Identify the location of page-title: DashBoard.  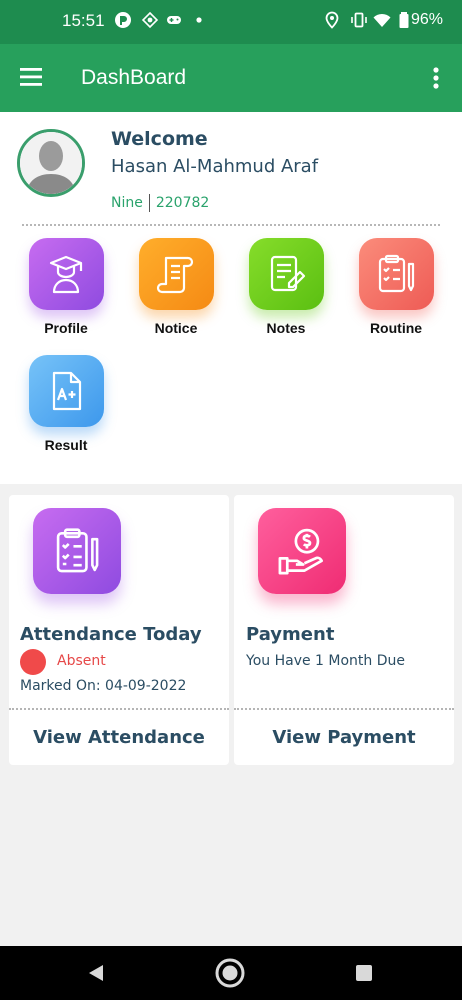
(134, 77).